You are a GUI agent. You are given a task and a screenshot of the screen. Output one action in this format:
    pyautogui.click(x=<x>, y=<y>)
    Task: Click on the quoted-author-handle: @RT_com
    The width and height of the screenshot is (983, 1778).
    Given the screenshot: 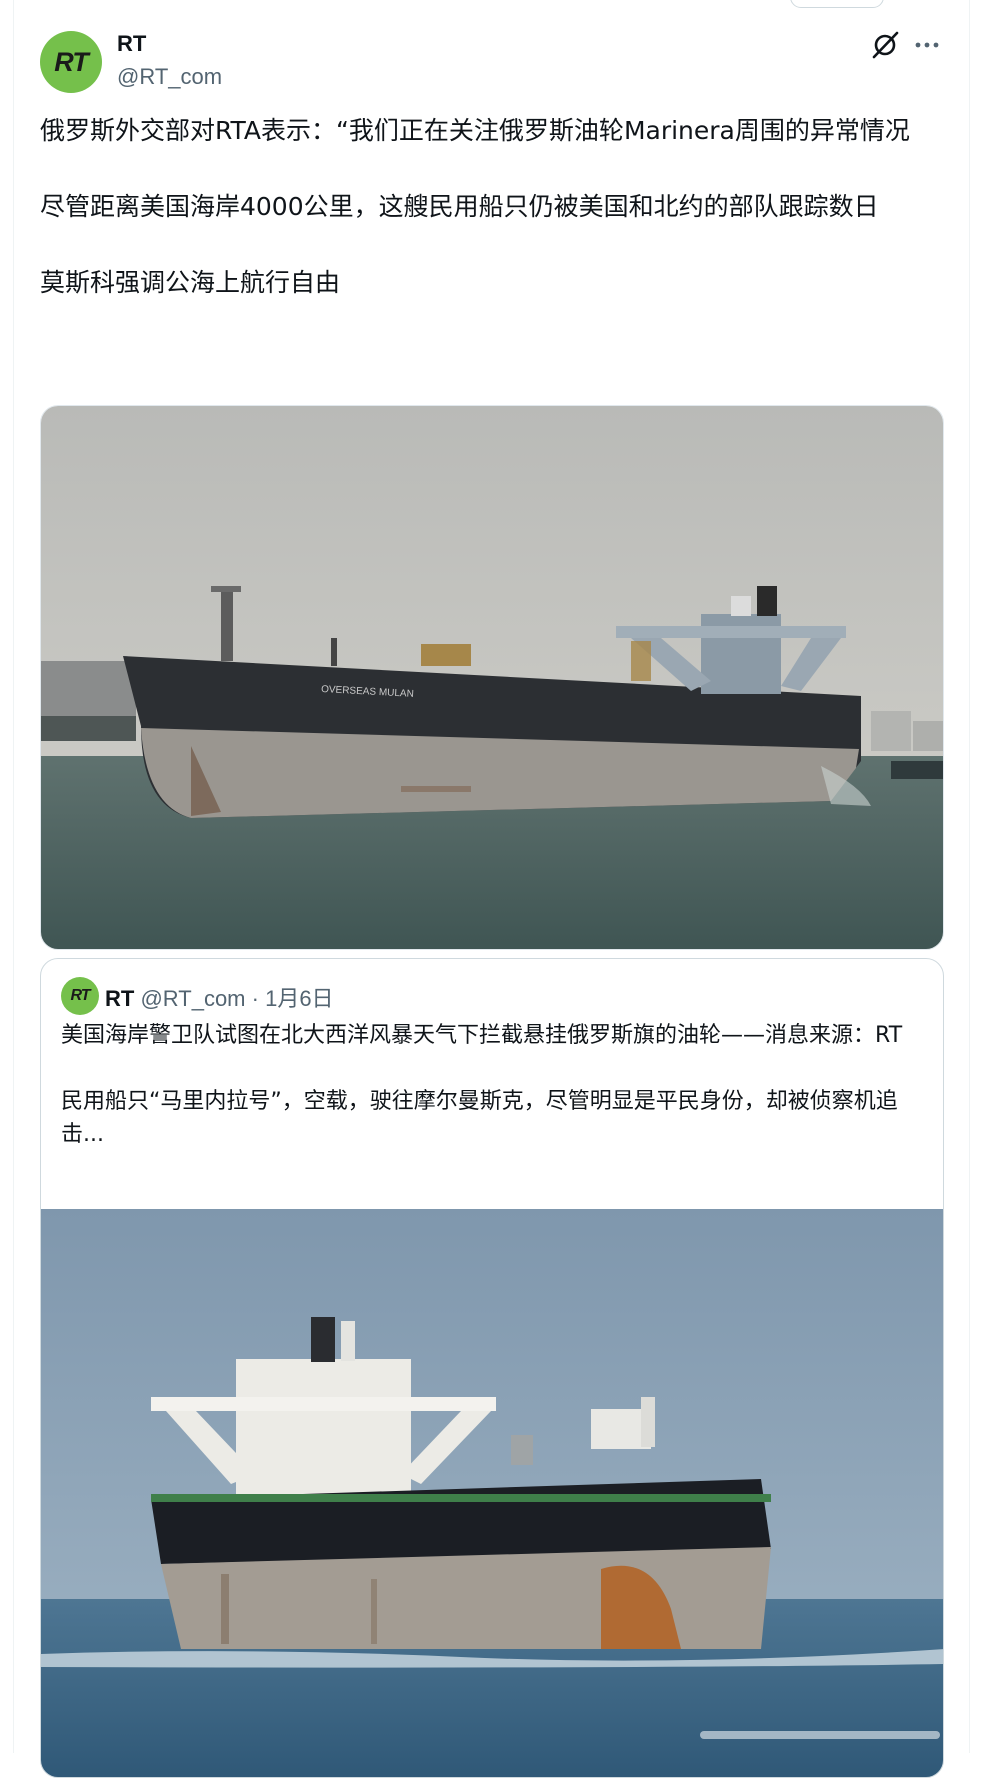 What is the action you would take?
    pyautogui.click(x=192, y=998)
    